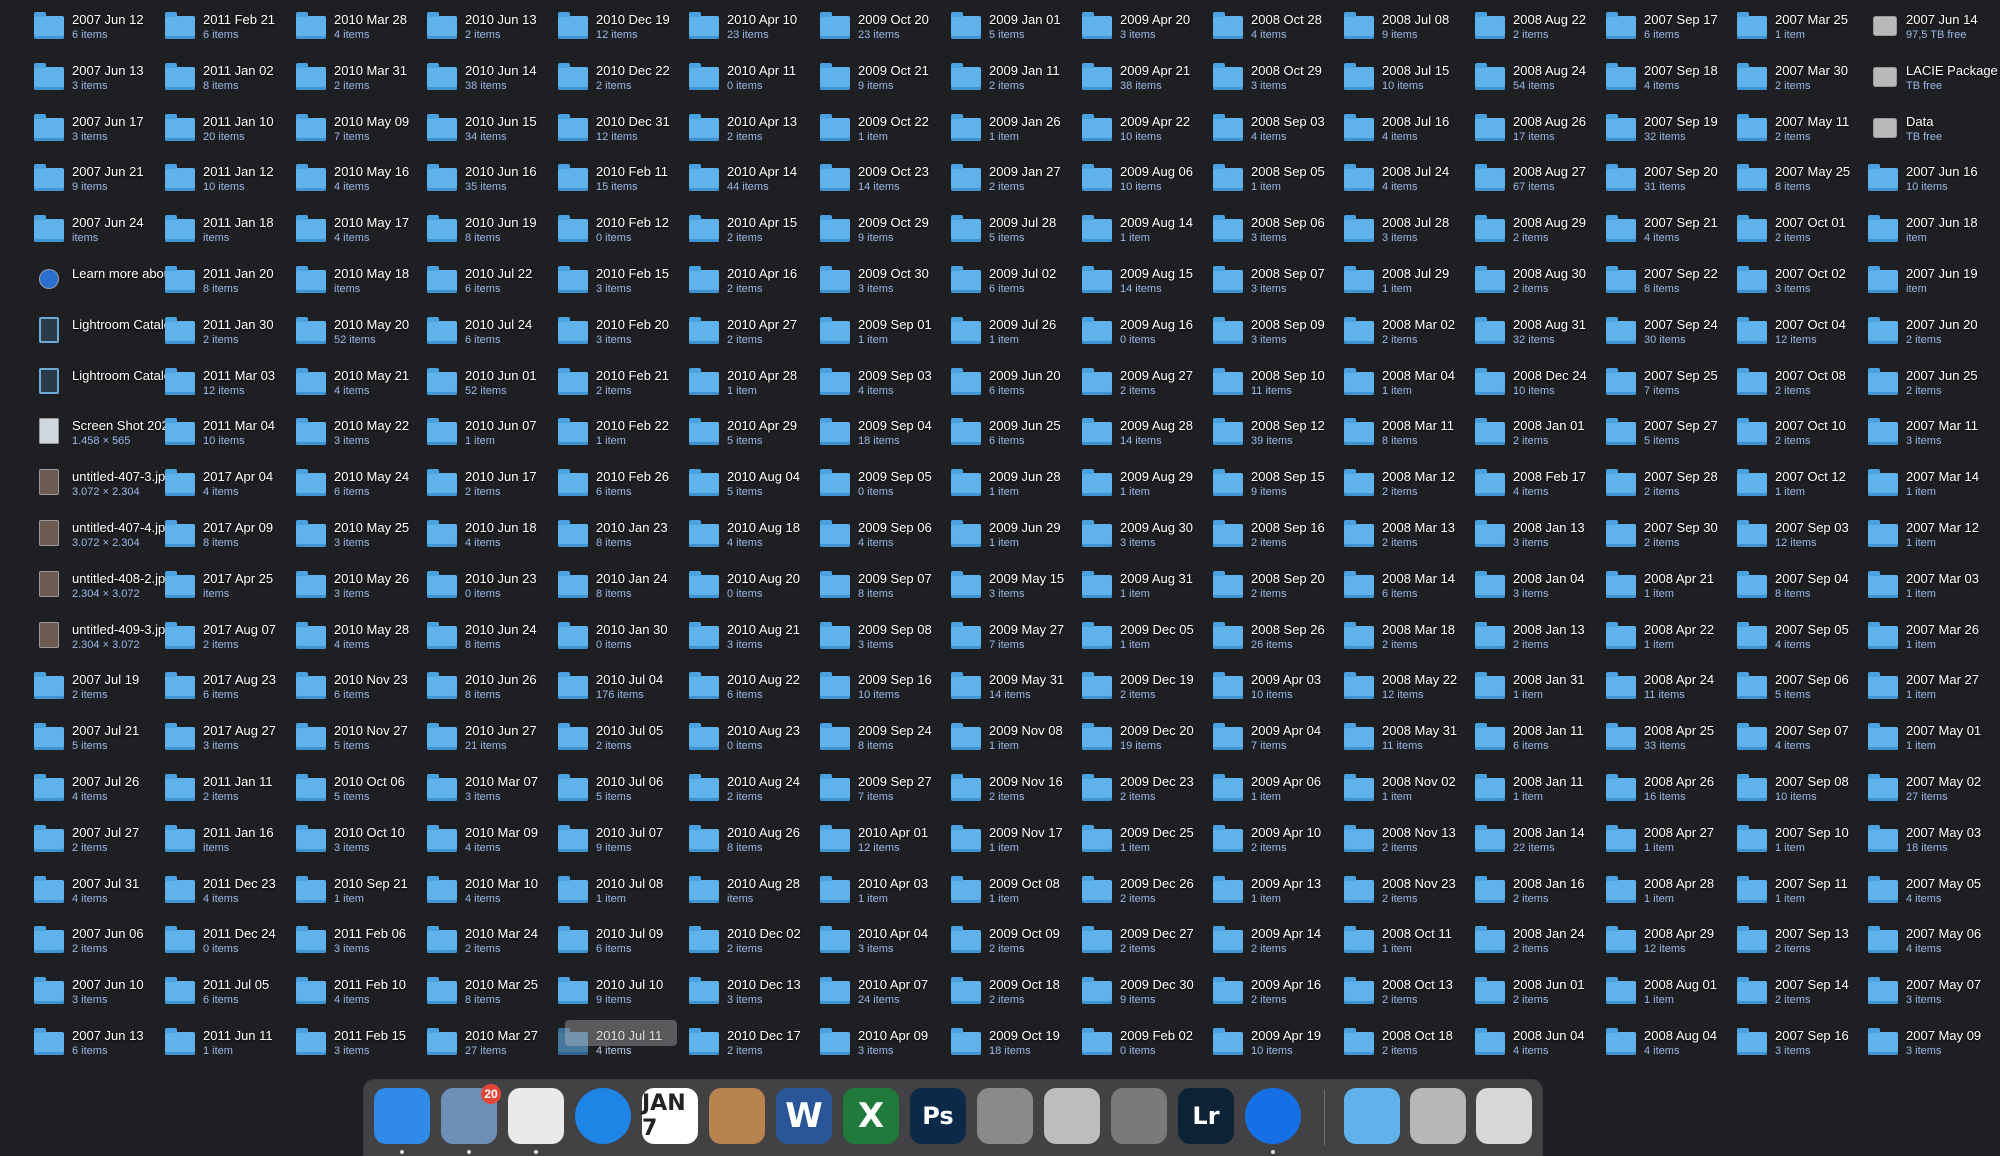  I want to click on desktop-folder: 2010 Apr 01 12 items, so click(891, 845).